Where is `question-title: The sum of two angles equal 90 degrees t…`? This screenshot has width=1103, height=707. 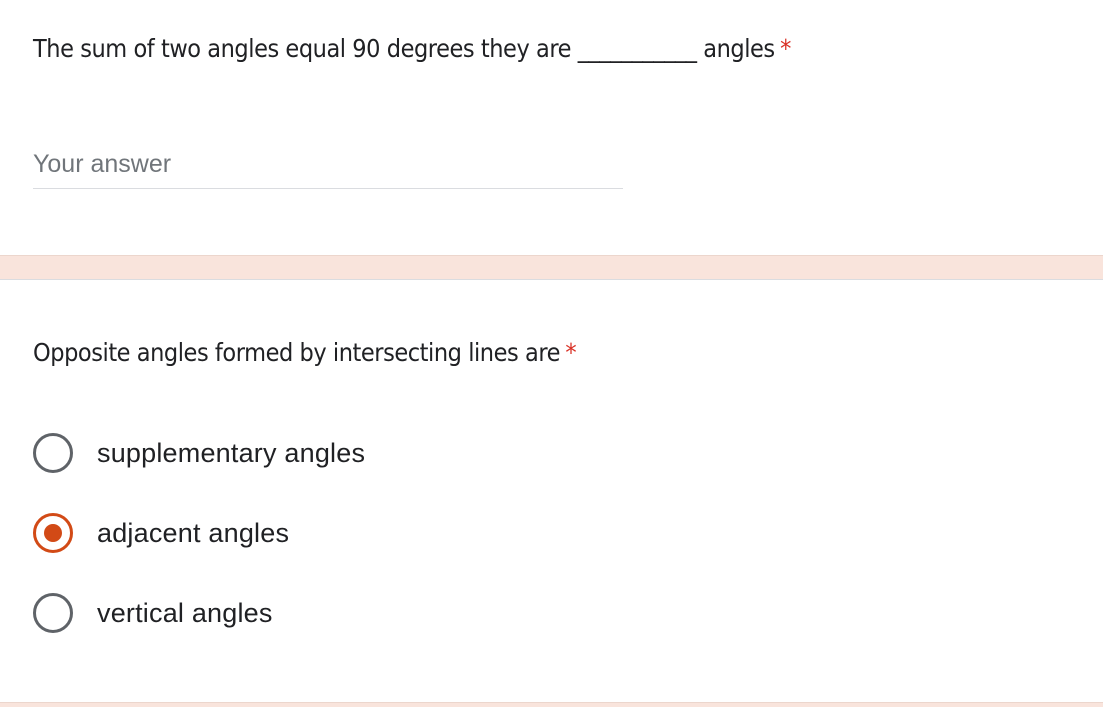
question-title: The sum of two angles equal 90 degrees t… is located at coordinates (412, 48).